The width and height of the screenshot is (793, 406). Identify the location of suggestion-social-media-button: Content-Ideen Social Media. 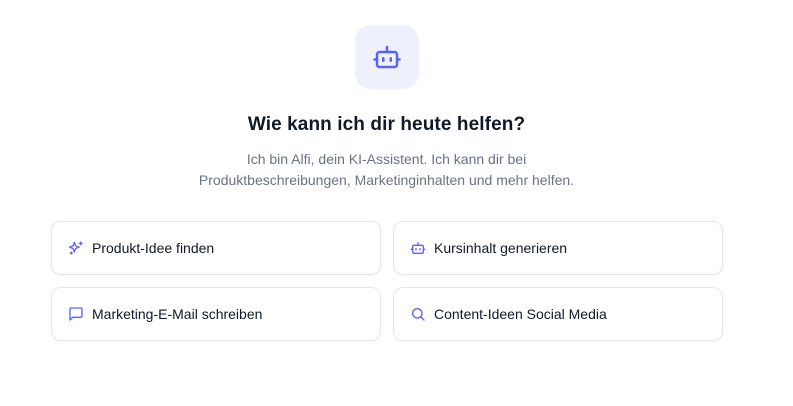
(558, 314).